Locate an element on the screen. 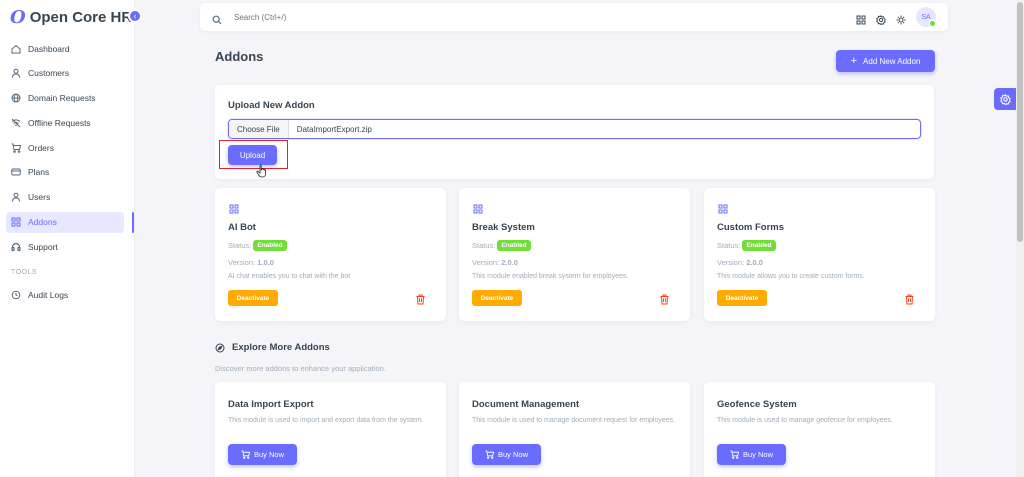 This screenshot has height=477, width=1024. addon-name: Break System is located at coordinates (503, 227).